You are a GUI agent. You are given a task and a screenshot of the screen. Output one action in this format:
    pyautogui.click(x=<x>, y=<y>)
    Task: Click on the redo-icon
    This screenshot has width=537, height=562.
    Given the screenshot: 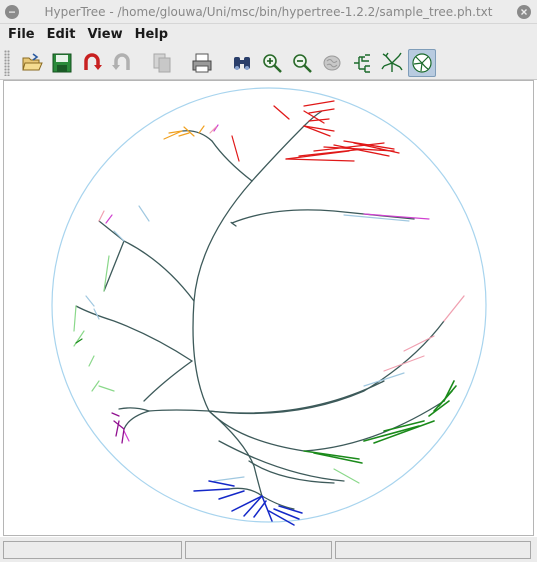 What is the action you would take?
    pyautogui.click(x=121, y=61)
    